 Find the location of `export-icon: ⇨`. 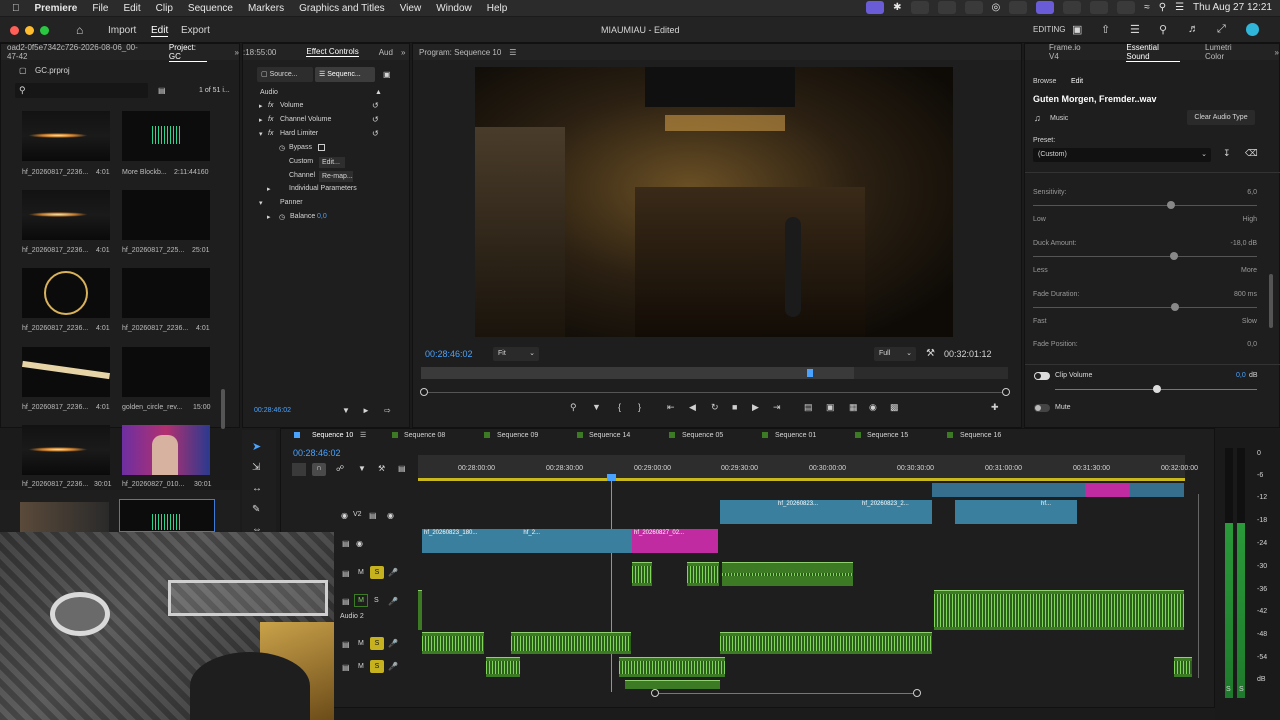

export-icon: ⇨ is located at coordinates (387, 410).